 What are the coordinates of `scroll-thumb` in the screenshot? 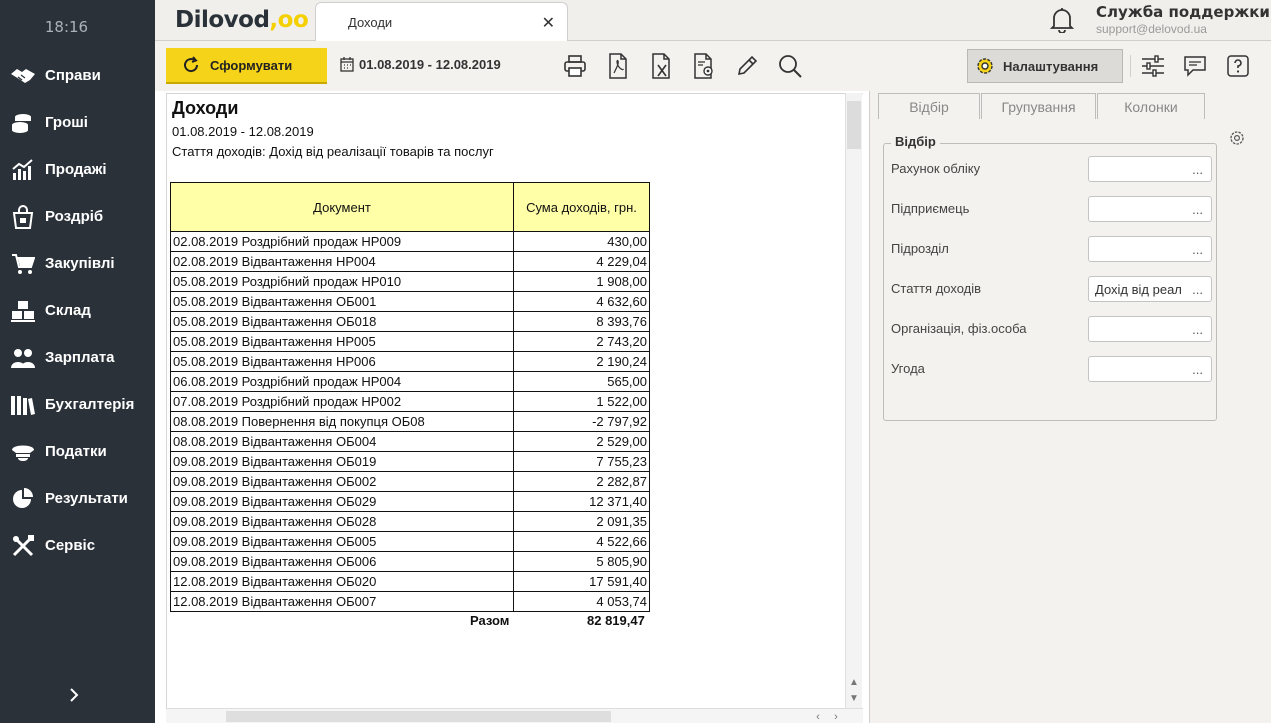 It's located at (854, 125).